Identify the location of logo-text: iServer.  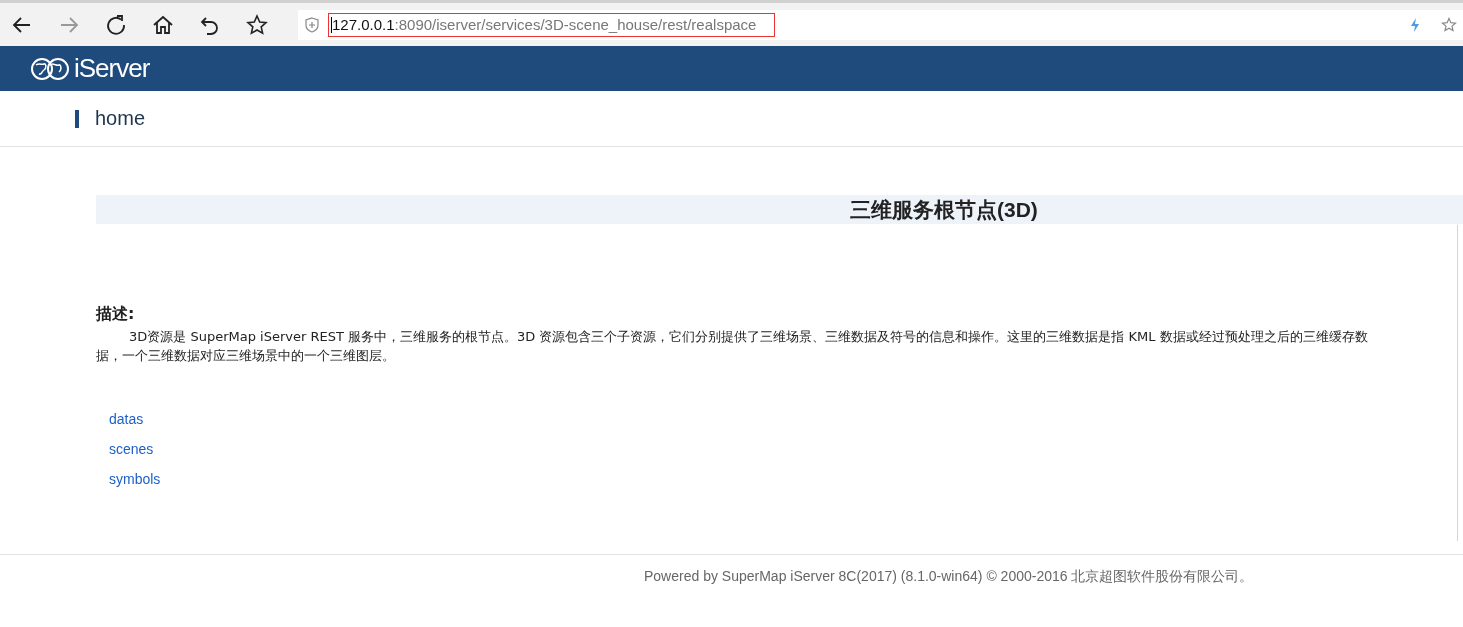
(112, 68).